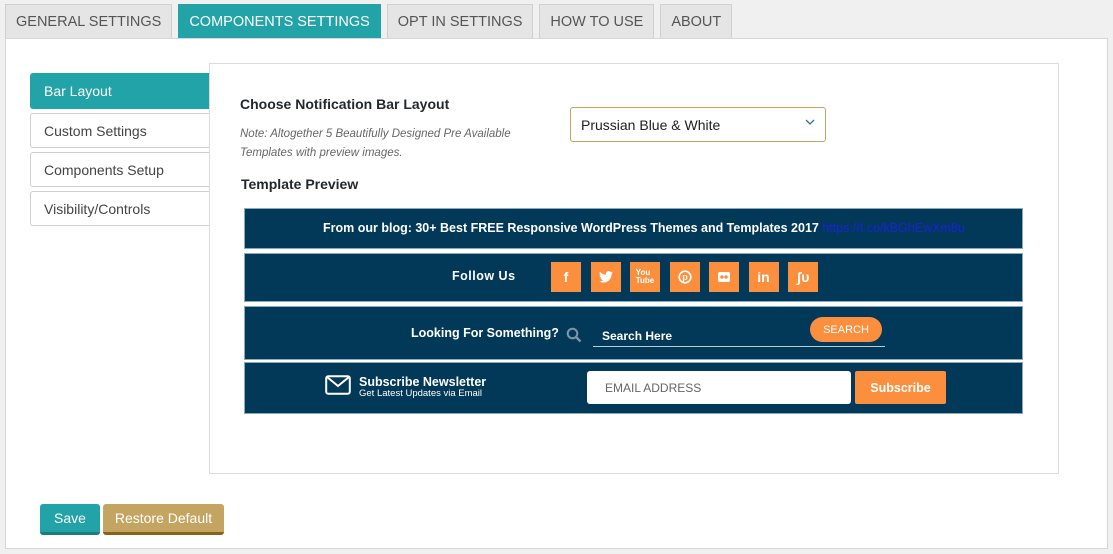 The width and height of the screenshot is (1113, 554). I want to click on pinterest-icon: p, so click(684, 277).